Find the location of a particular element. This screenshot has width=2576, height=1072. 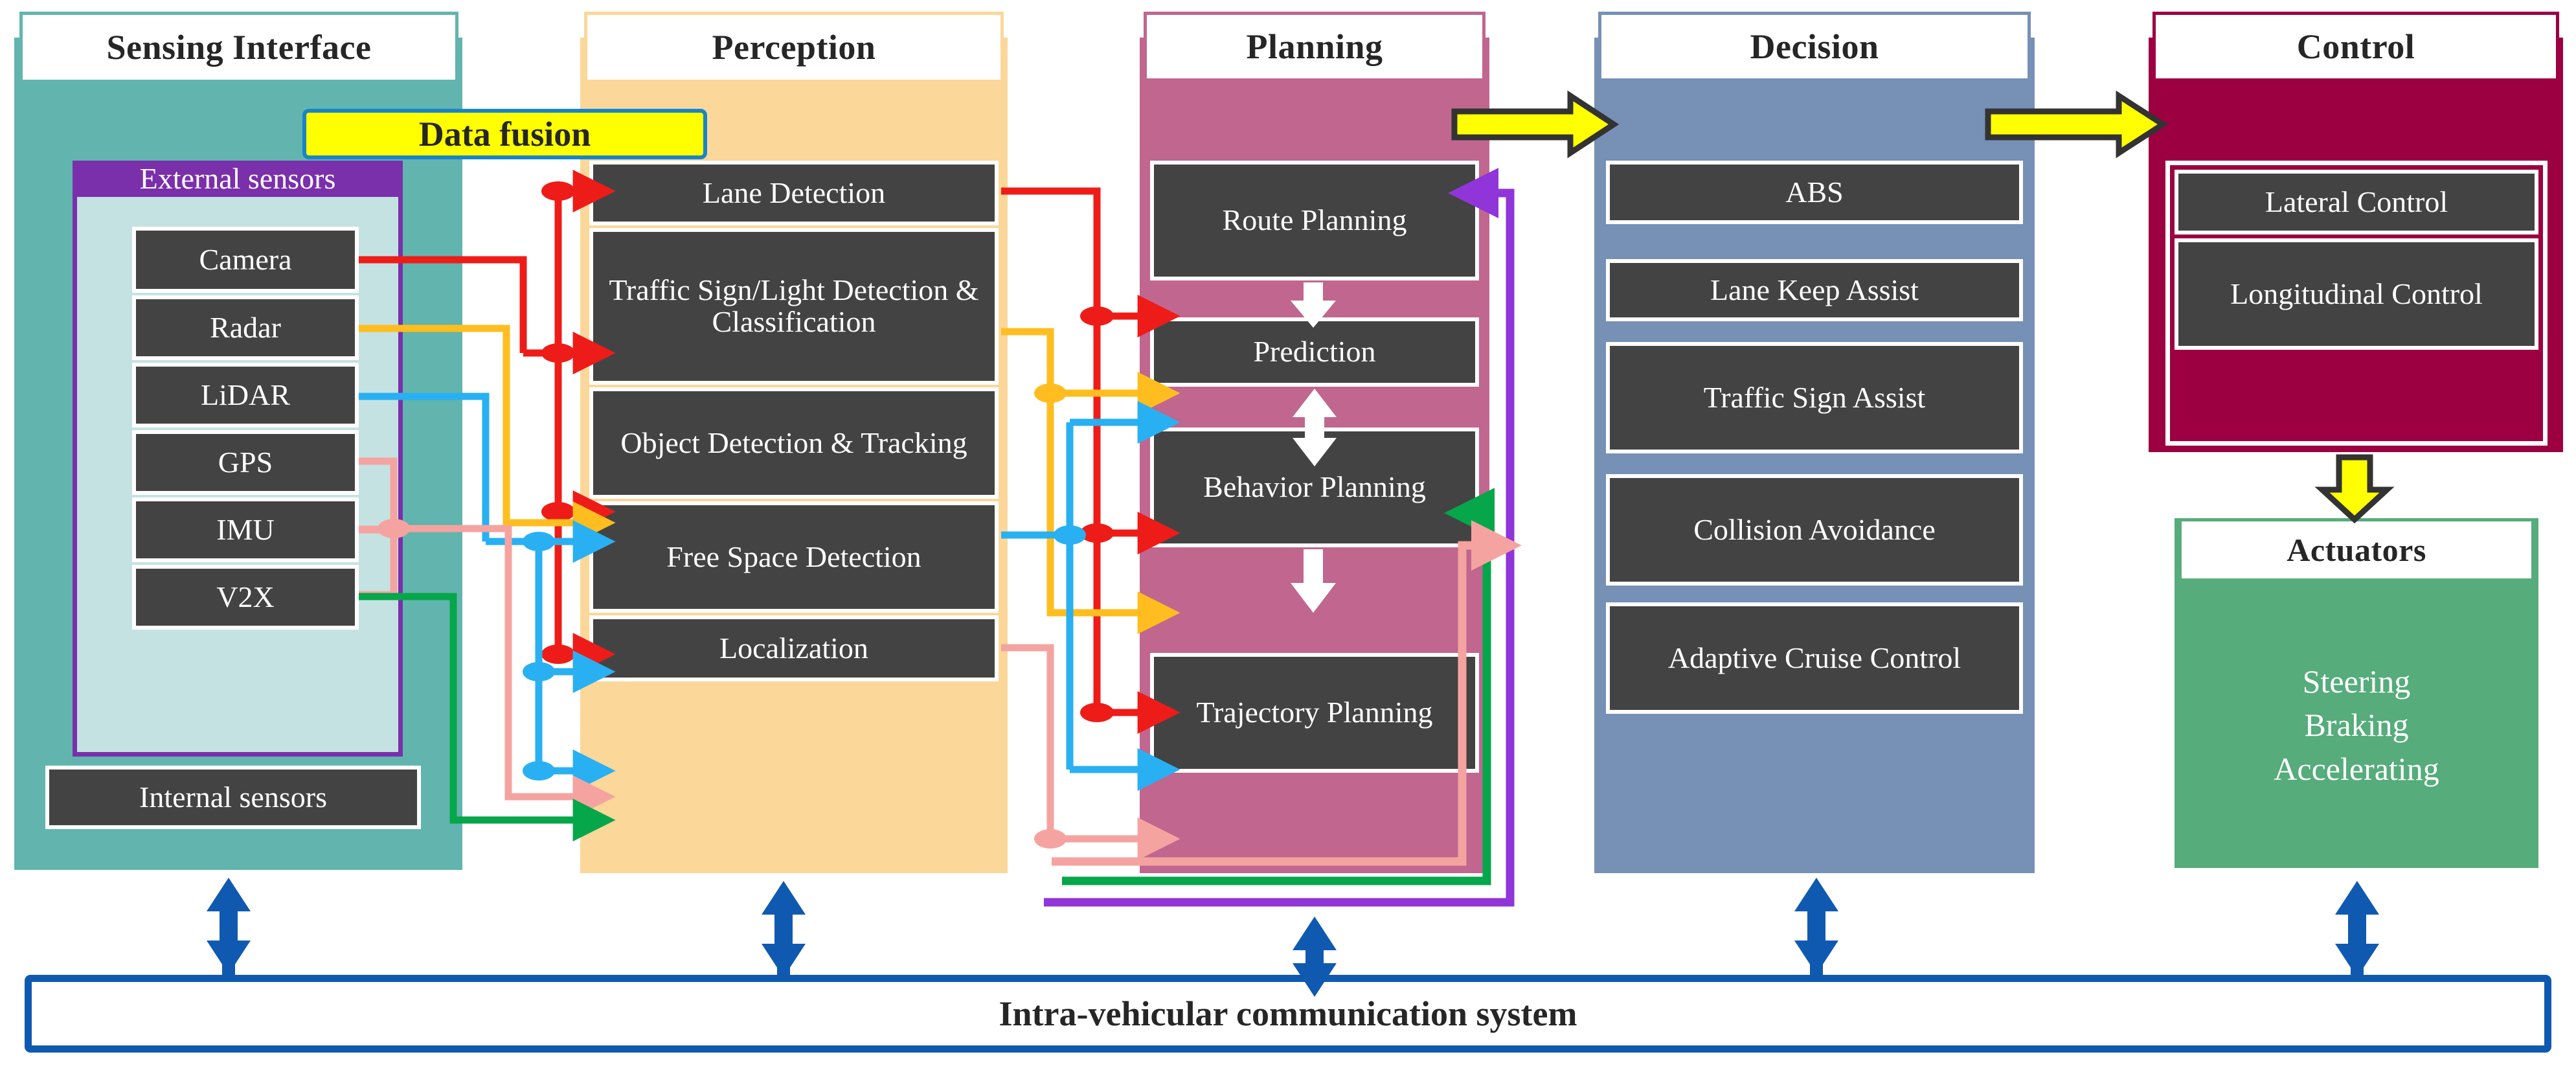

planning-route-planning-label: Route Planning is located at coordinates (1314, 220).